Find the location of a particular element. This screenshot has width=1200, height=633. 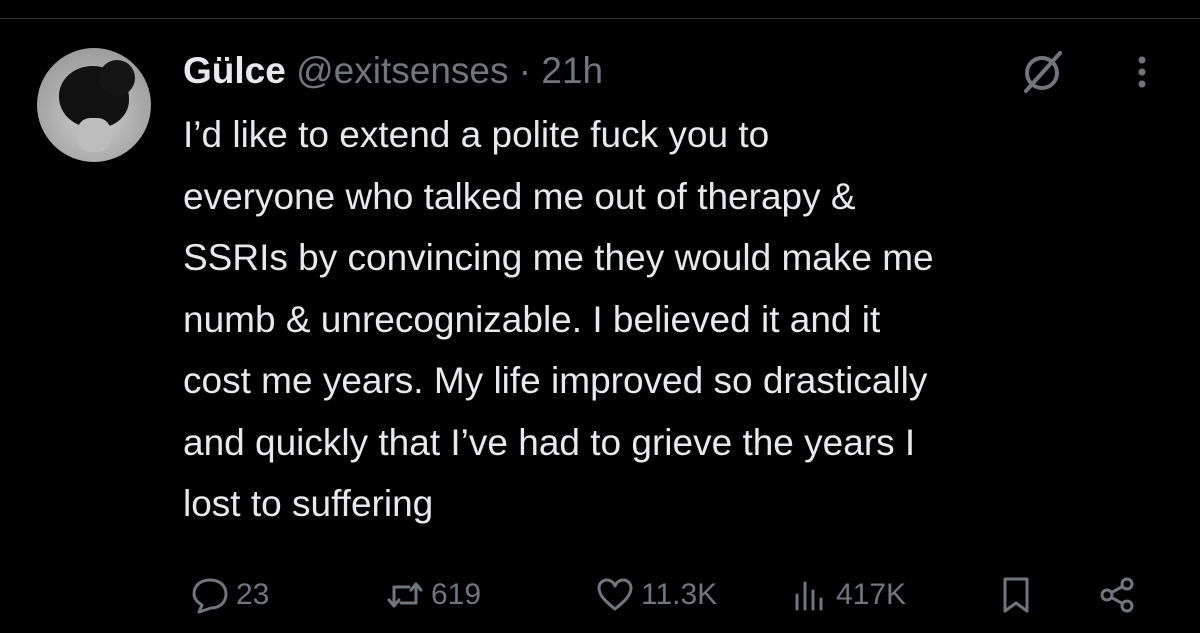

action-bar: 23 619 11.3K 417K is located at coordinates (600, 595).